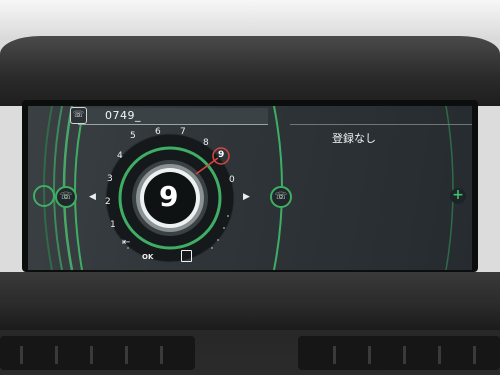  Describe the element at coordinates (66, 197) in the screenshot. I see `phone-book-left-button: ☏` at that location.